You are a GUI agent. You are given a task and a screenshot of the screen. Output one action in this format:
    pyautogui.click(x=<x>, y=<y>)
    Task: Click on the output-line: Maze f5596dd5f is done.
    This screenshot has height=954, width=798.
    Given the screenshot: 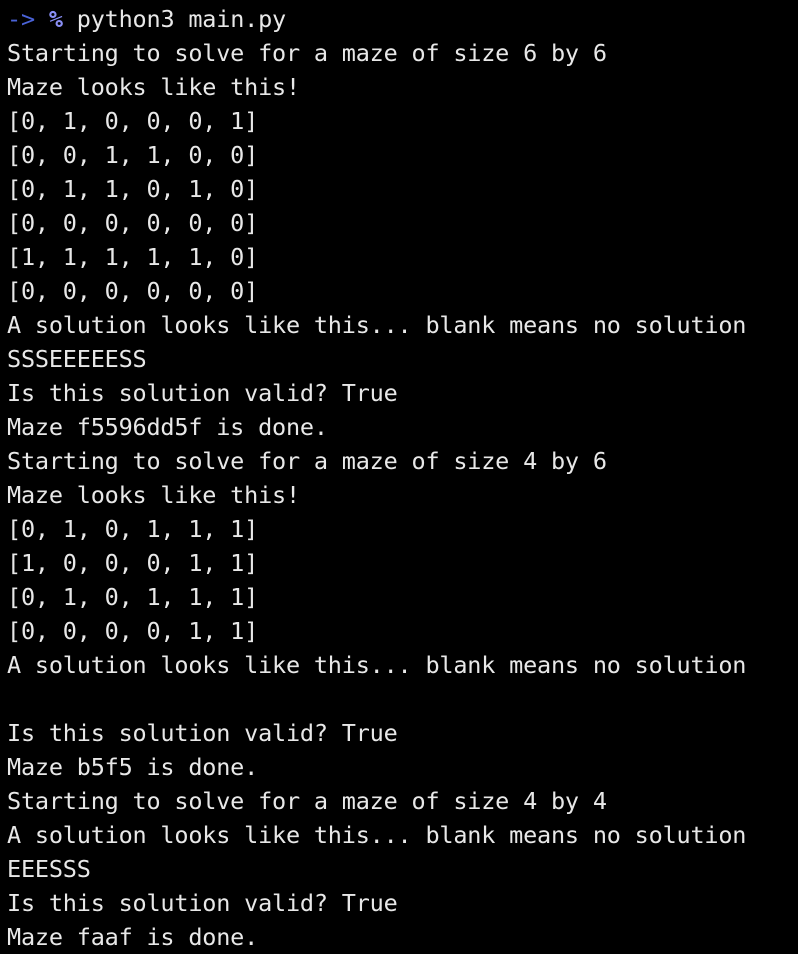 What is the action you would take?
    pyautogui.click(x=167, y=427)
    